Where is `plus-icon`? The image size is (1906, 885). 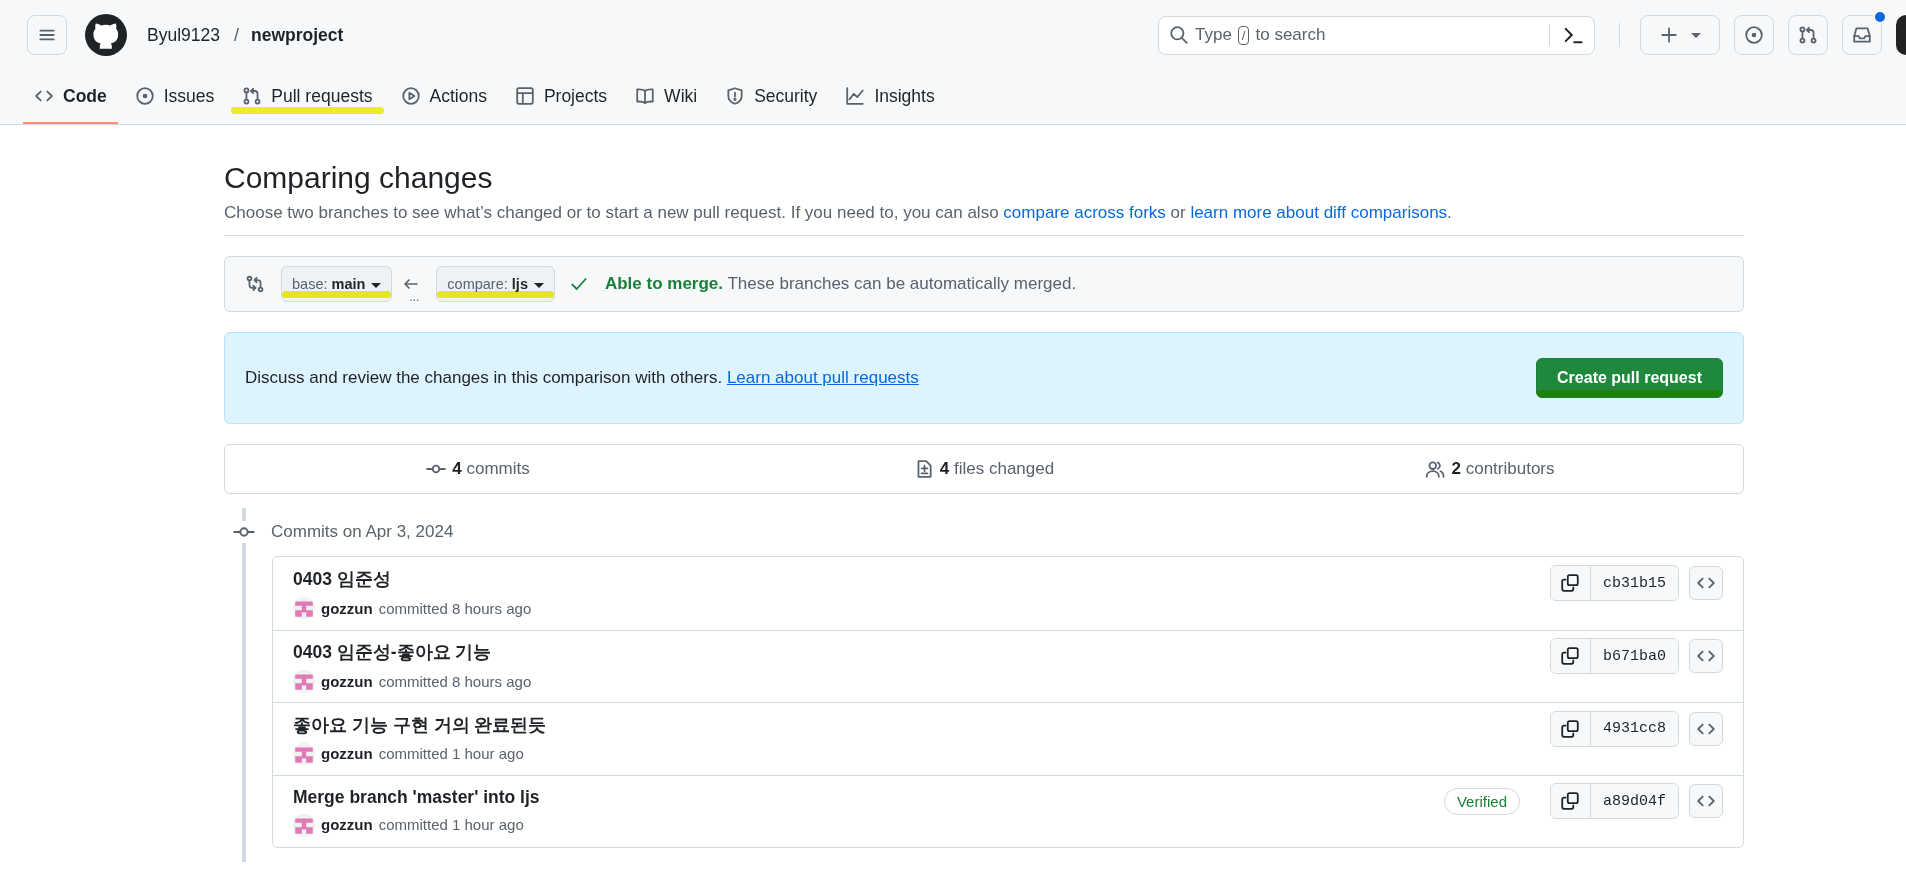 plus-icon is located at coordinates (1669, 35).